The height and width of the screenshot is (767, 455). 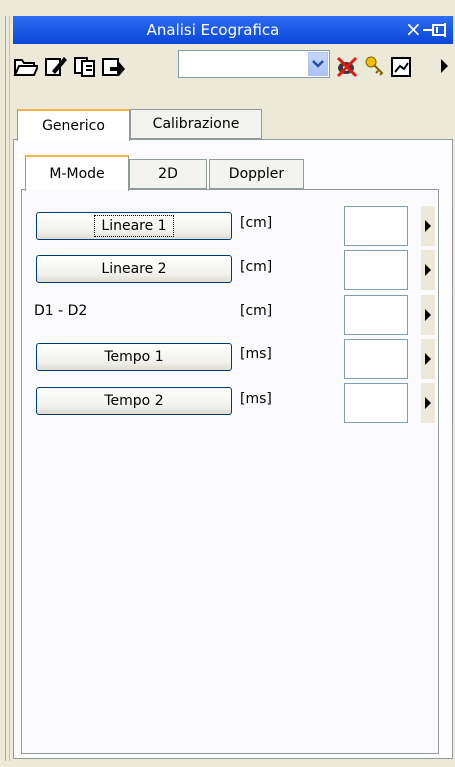 I want to click on lineare-2-button: Lineare 2, so click(x=134, y=269).